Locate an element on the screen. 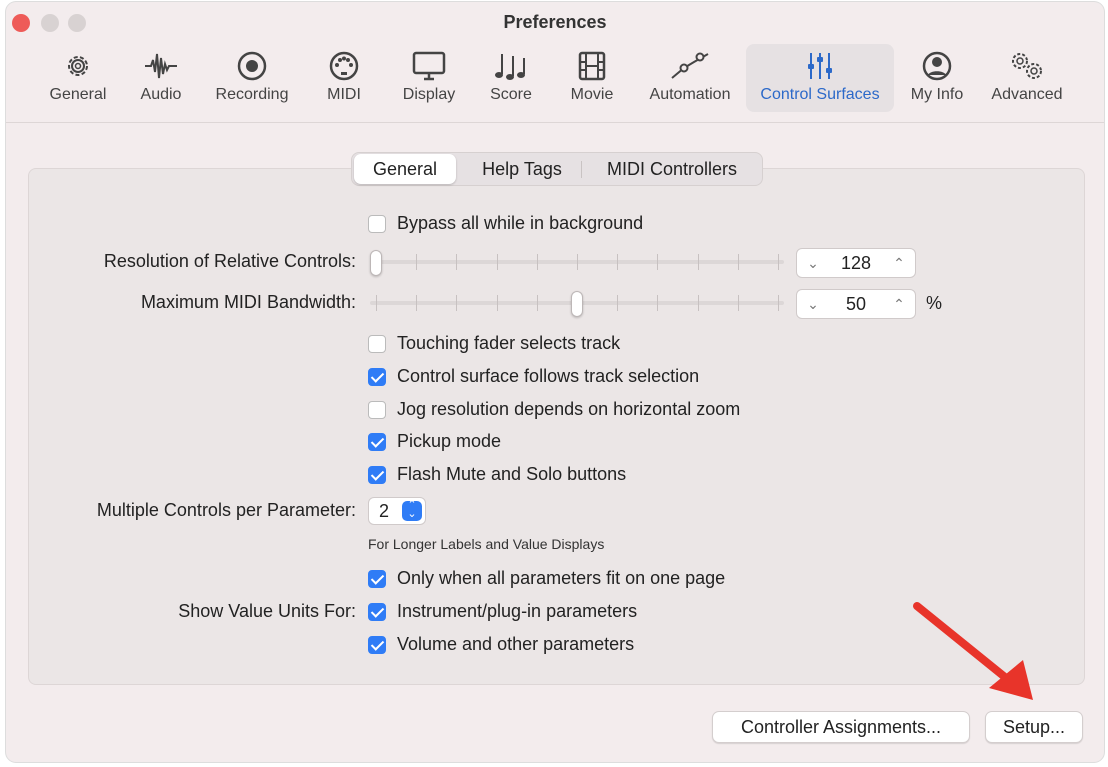 The width and height of the screenshot is (1108, 767). bandwidth-stepper: ⌄ 50 ⌃ is located at coordinates (856, 304).